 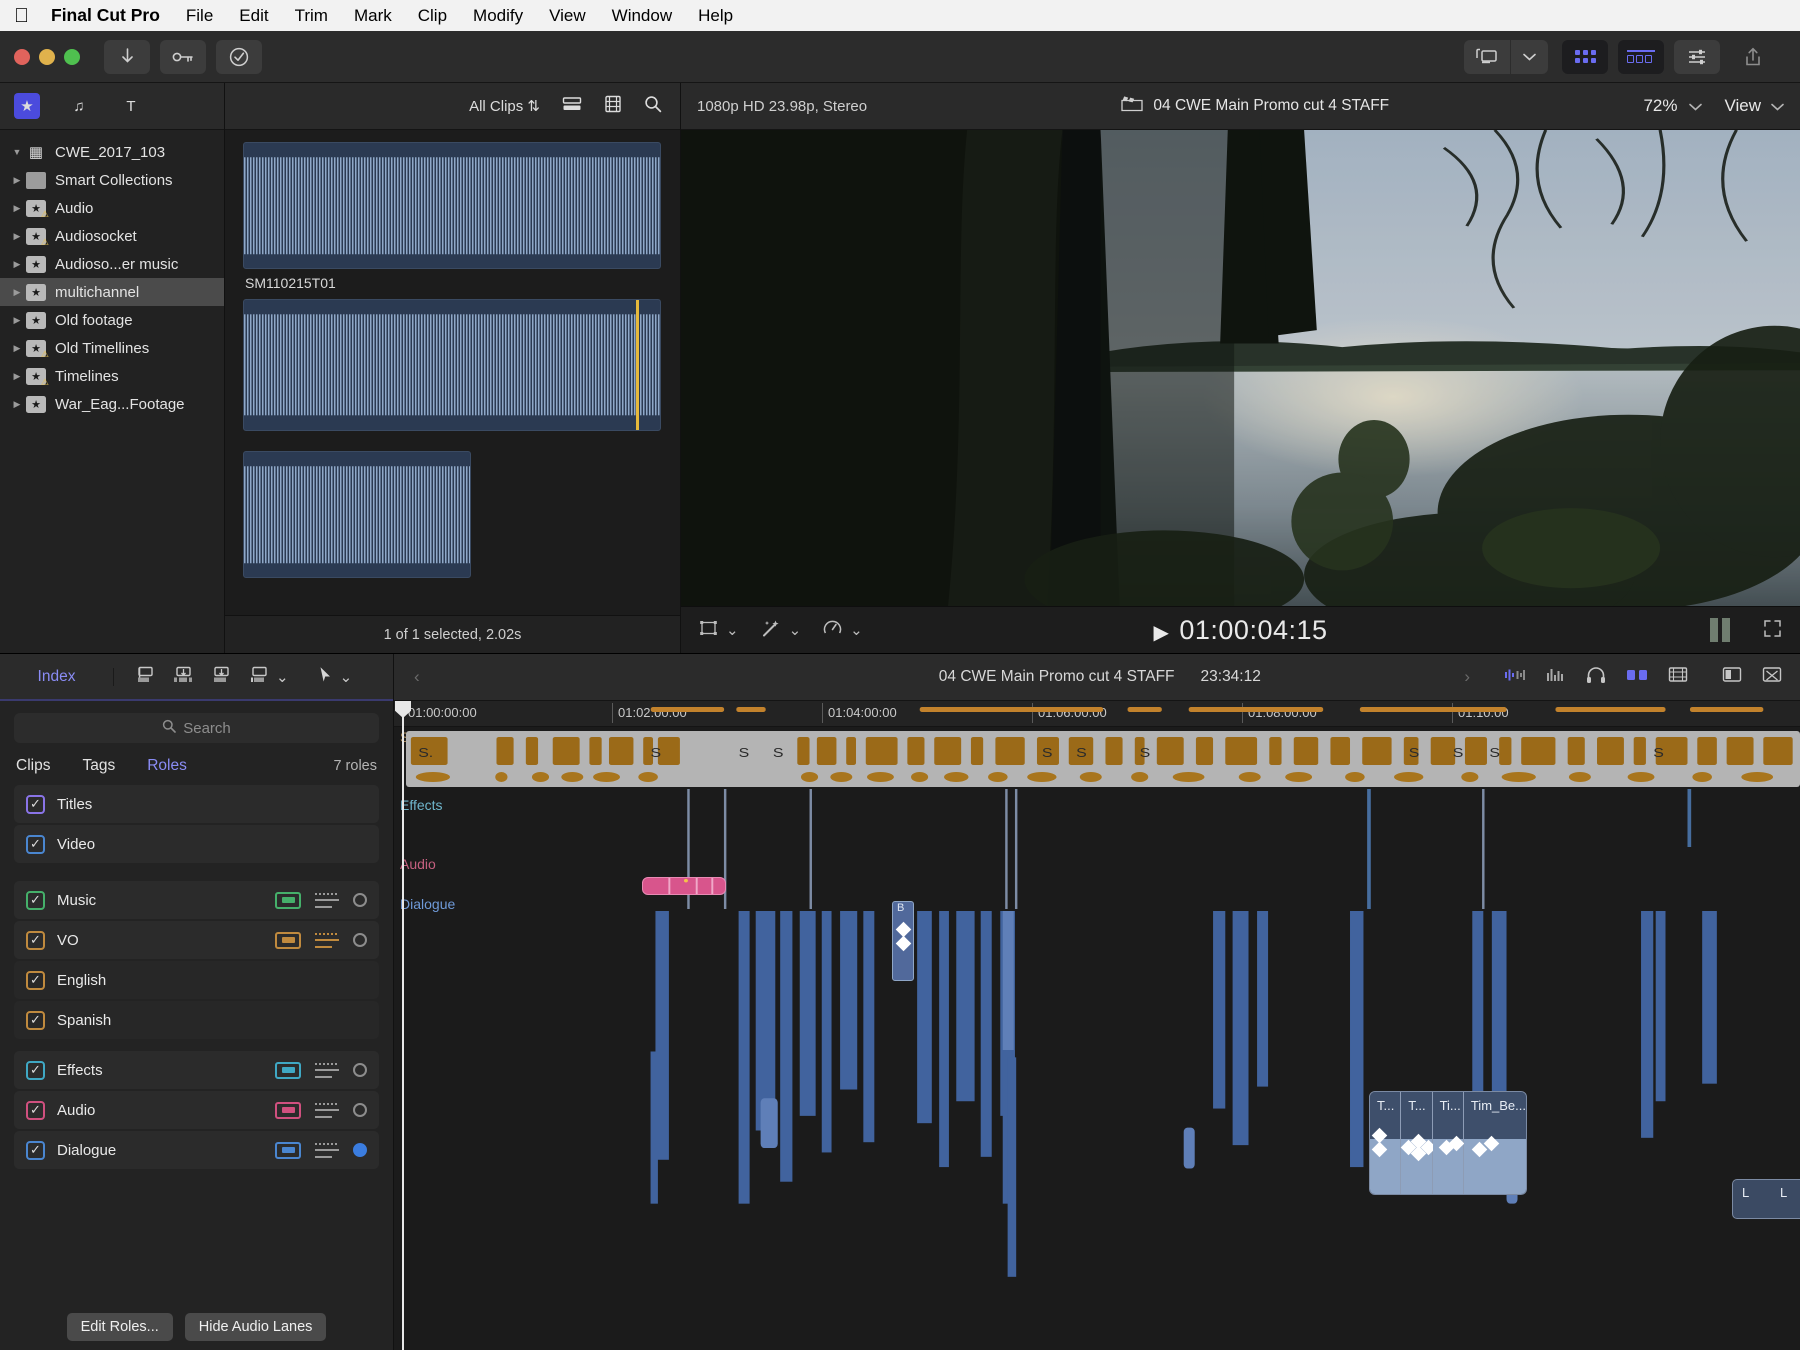 I want to click on role-row-effects: ✓ Effects, so click(x=196, y=1070).